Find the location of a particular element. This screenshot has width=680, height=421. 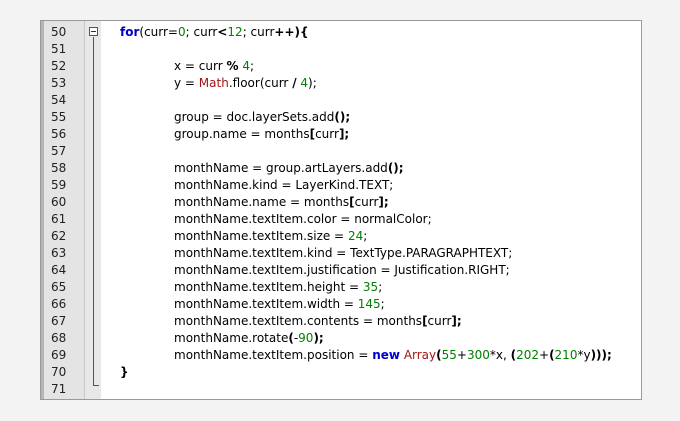

code-token: % is located at coordinates (232, 66).